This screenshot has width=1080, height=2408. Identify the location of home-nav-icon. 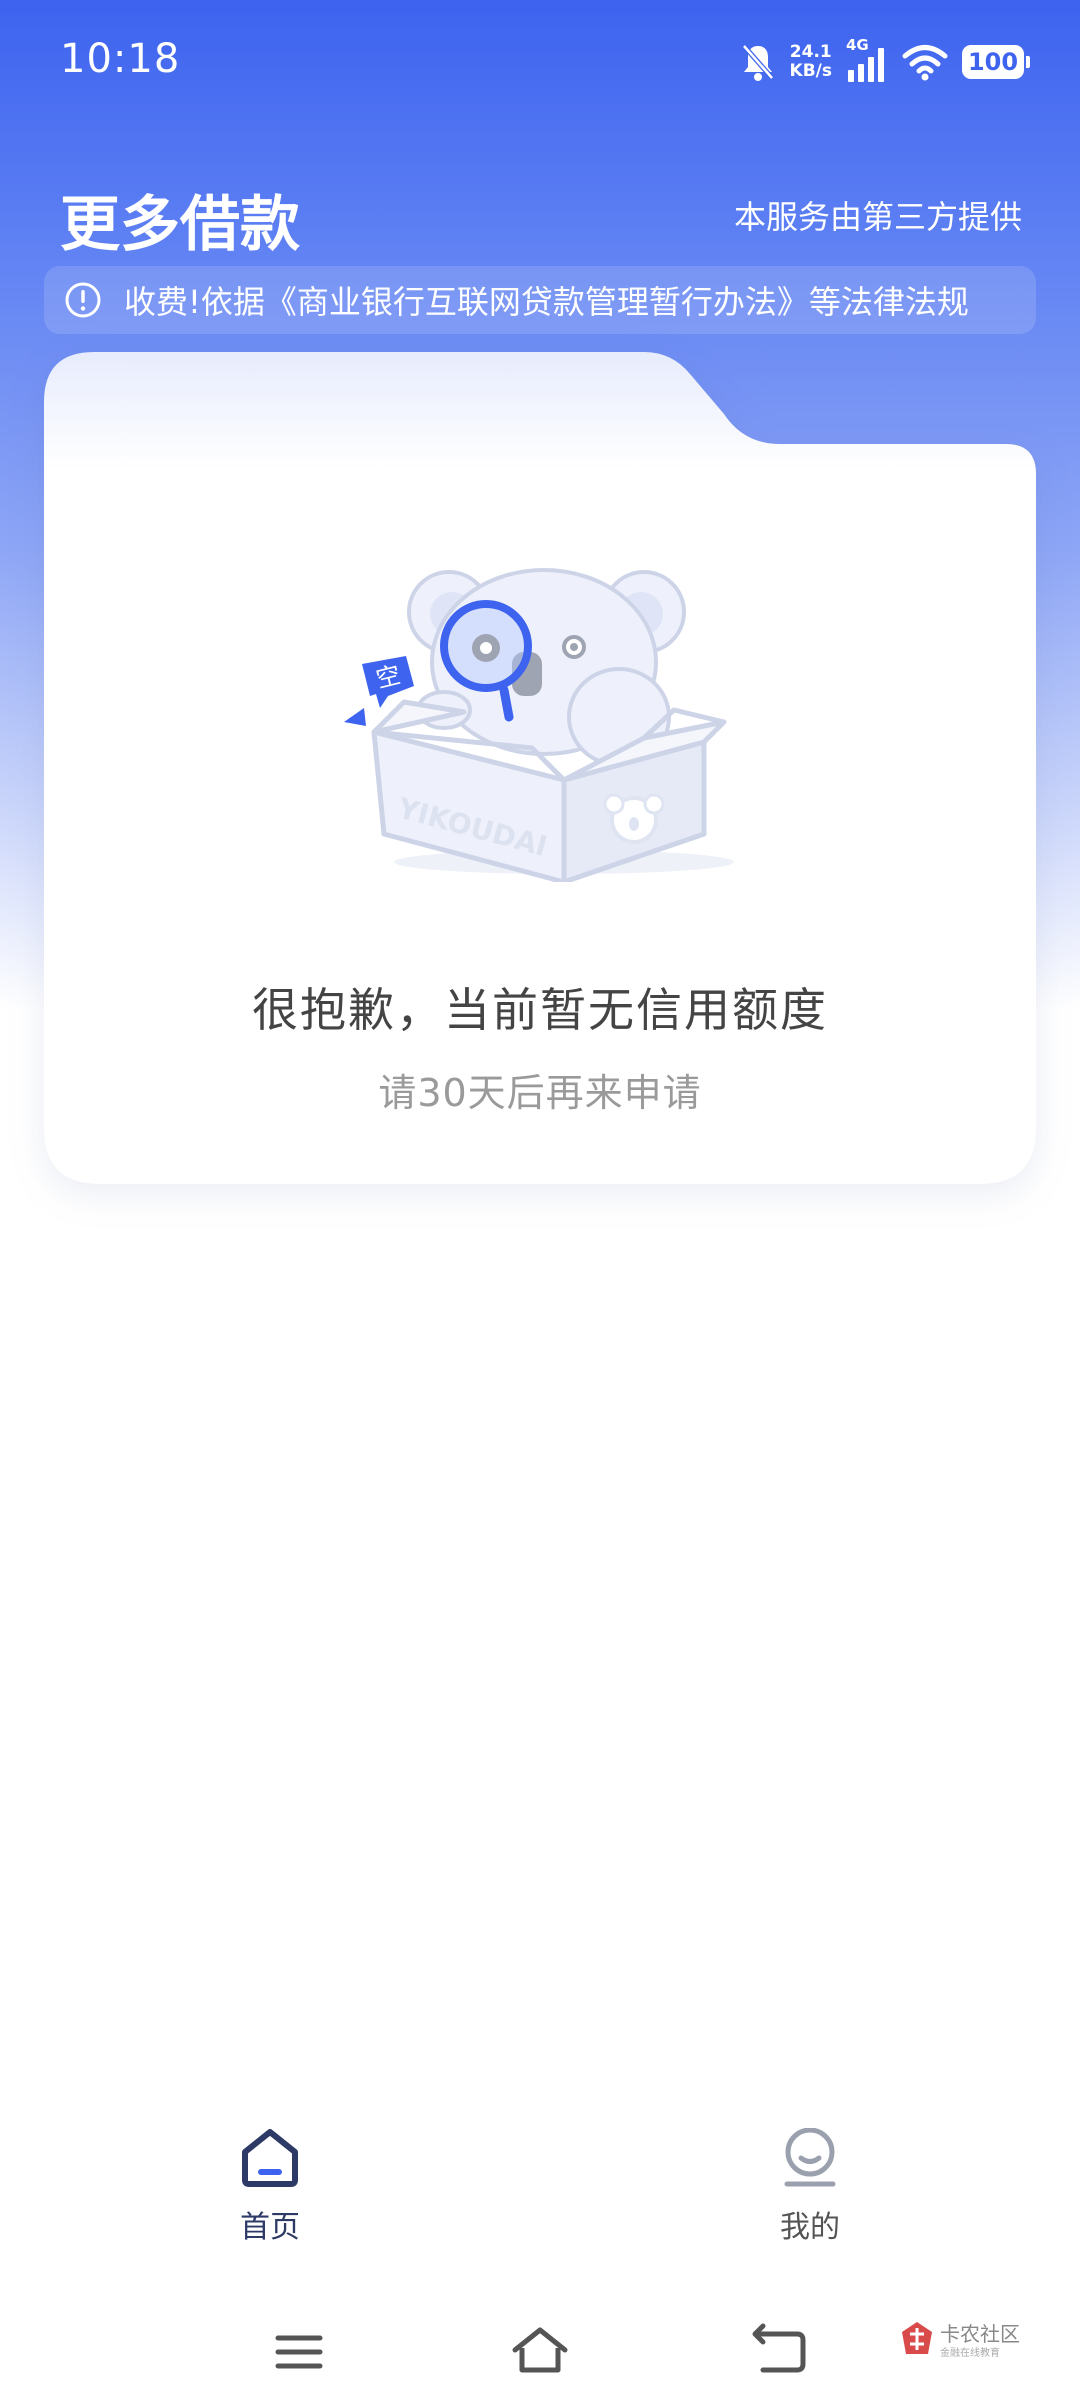
(540, 2350).